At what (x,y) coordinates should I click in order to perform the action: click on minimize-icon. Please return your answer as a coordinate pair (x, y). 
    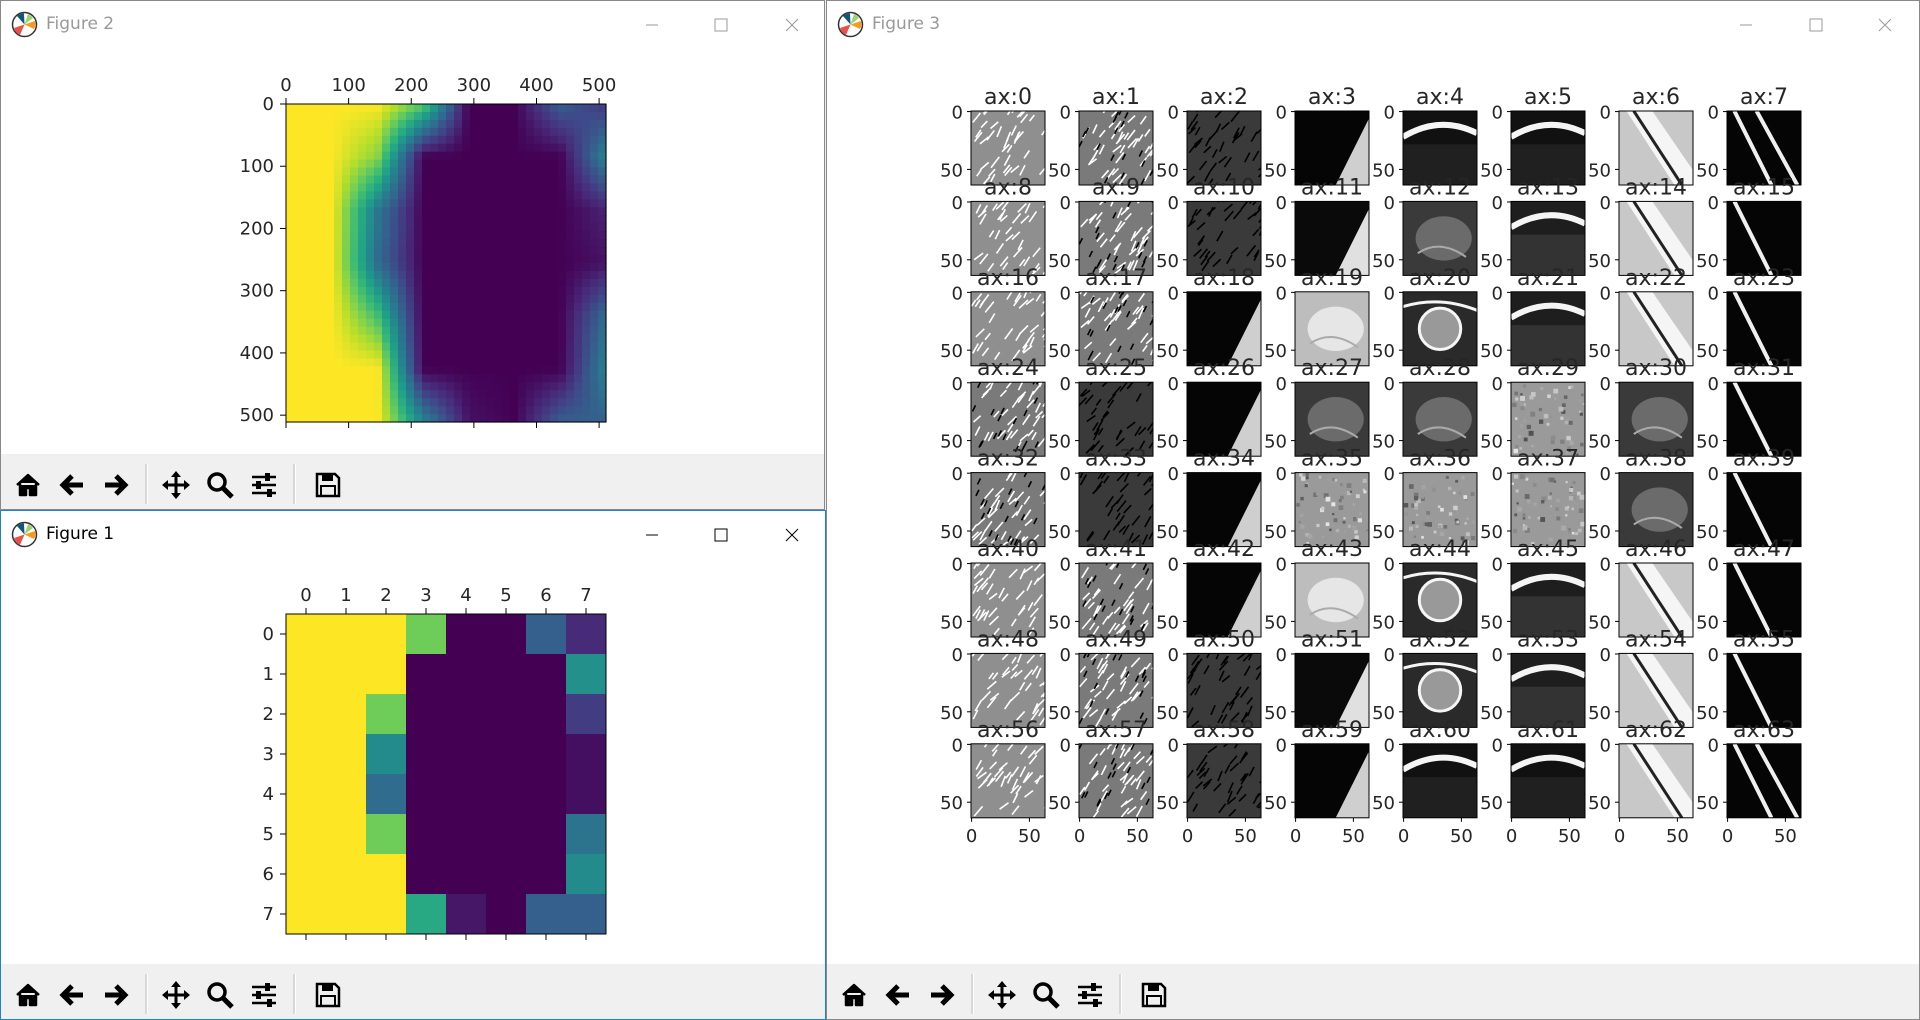
    Looking at the image, I should click on (652, 24).